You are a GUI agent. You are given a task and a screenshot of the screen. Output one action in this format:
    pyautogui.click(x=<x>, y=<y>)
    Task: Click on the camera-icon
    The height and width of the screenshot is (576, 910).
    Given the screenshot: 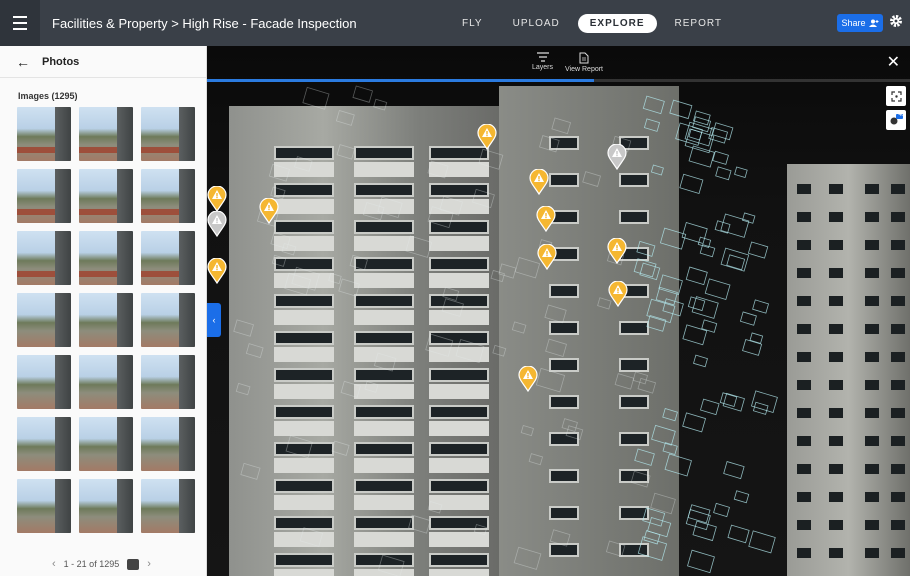 What is the action you would take?
    pyautogui.click(x=133, y=564)
    